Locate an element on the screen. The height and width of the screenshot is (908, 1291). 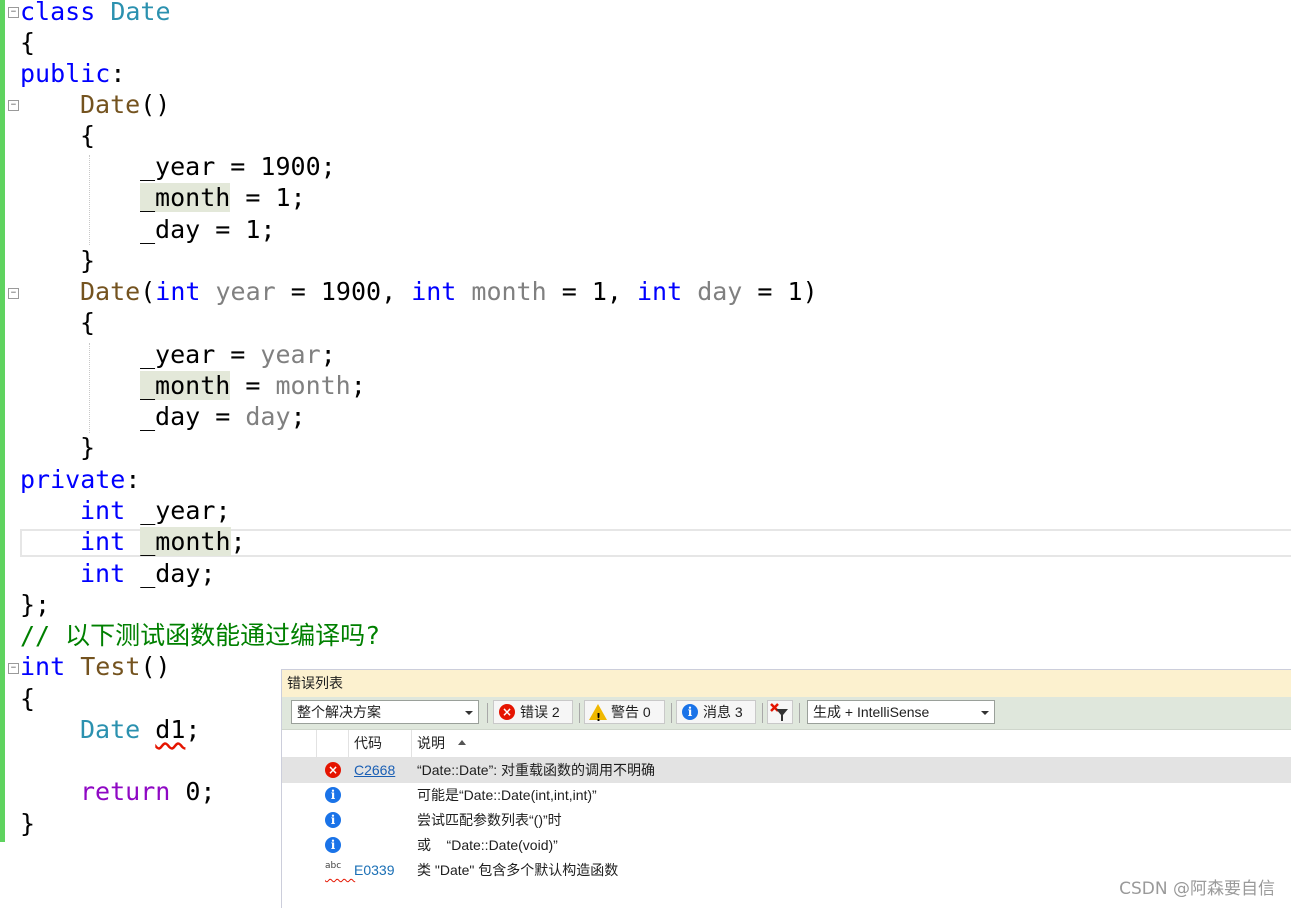
scope-dropdown-value: 整个解决方案 is located at coordinates (339, 712).